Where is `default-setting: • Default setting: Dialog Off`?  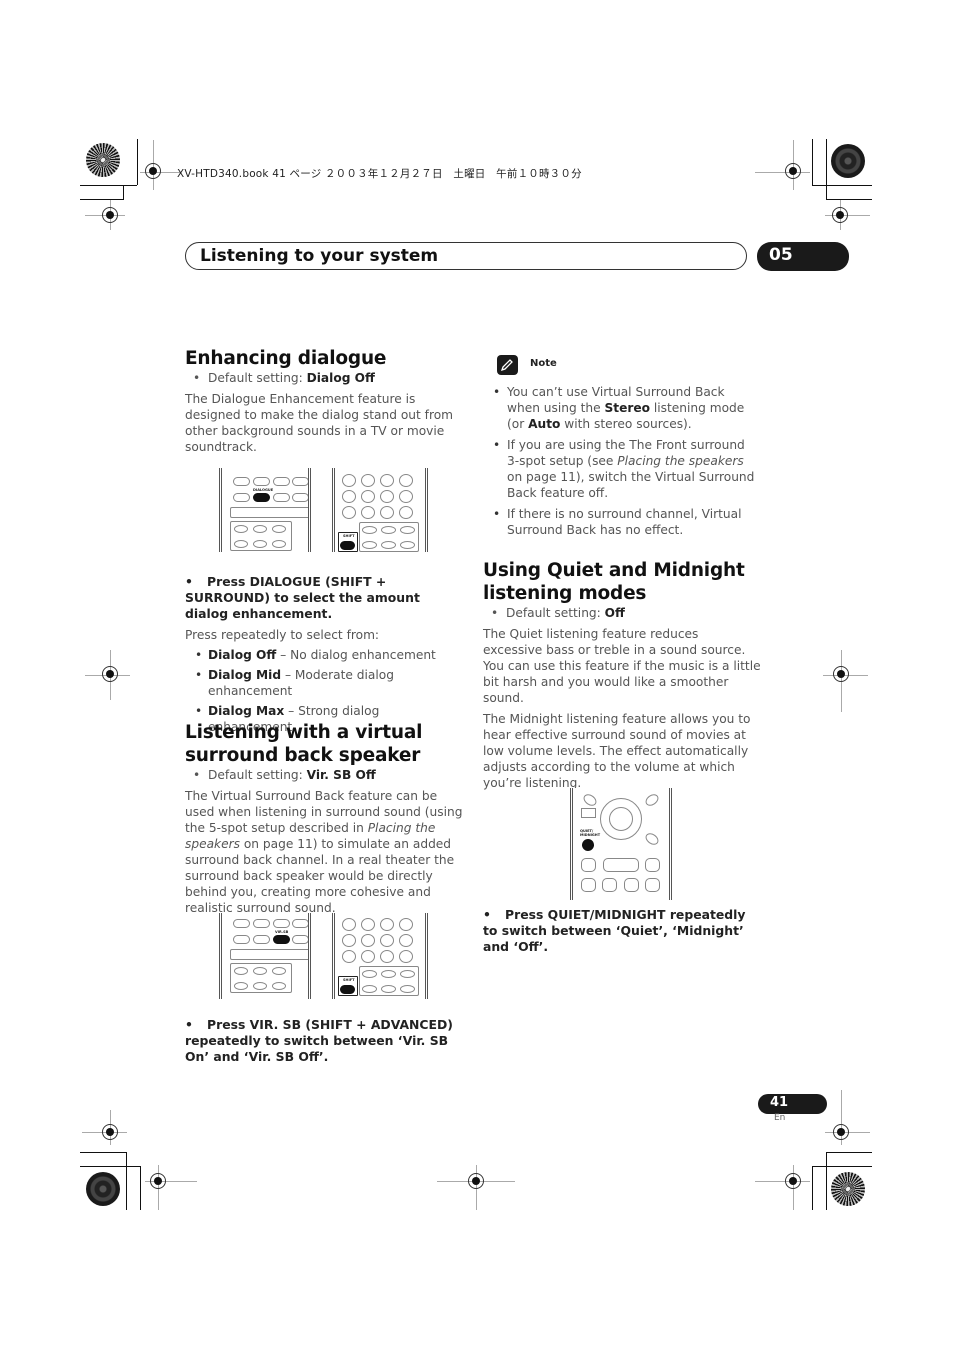 default-setting: • Default setting: Dialog Off is located at coordinates (284, 378).